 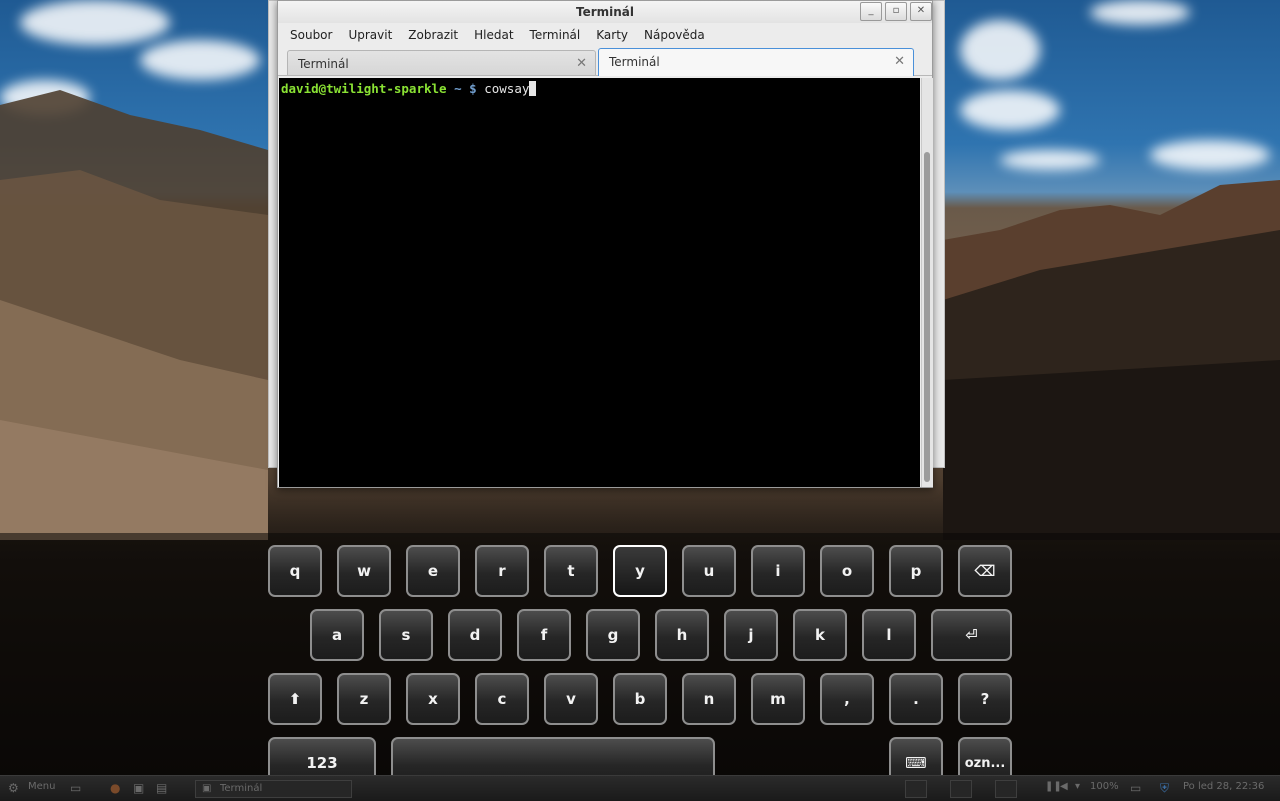 What do you see at coordinates (370, 35) in the screenshot?
I see `menu-upravit: Upravit` at bounding box center [370, 35].